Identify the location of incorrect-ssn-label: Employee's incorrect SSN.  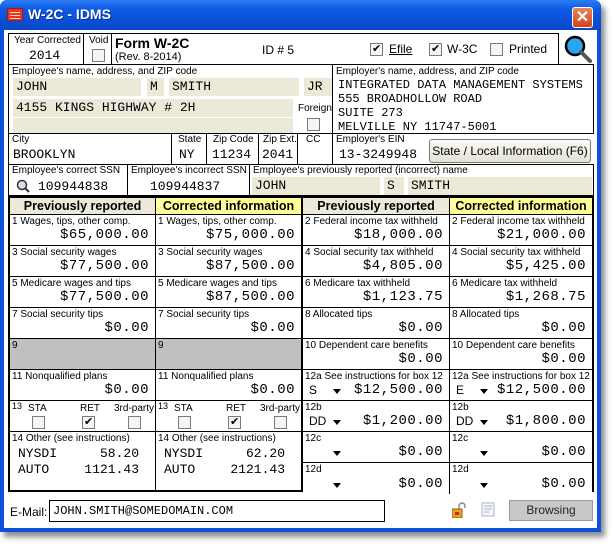
(189, 170).